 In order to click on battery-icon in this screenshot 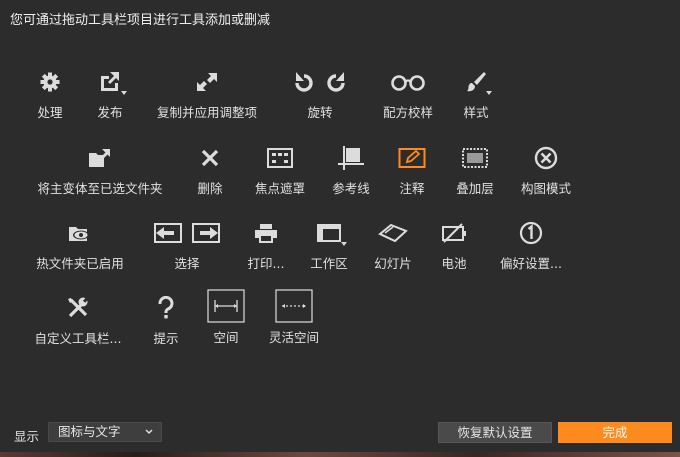, I will do `click(454, 233)`.